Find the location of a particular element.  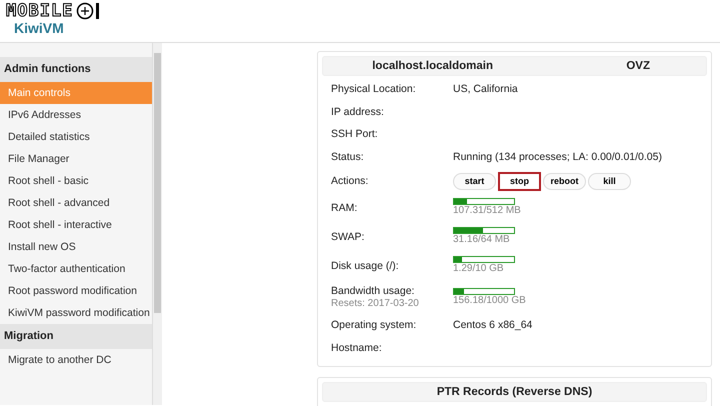

field-label: Hostname: is located at coordinates (357, 348).